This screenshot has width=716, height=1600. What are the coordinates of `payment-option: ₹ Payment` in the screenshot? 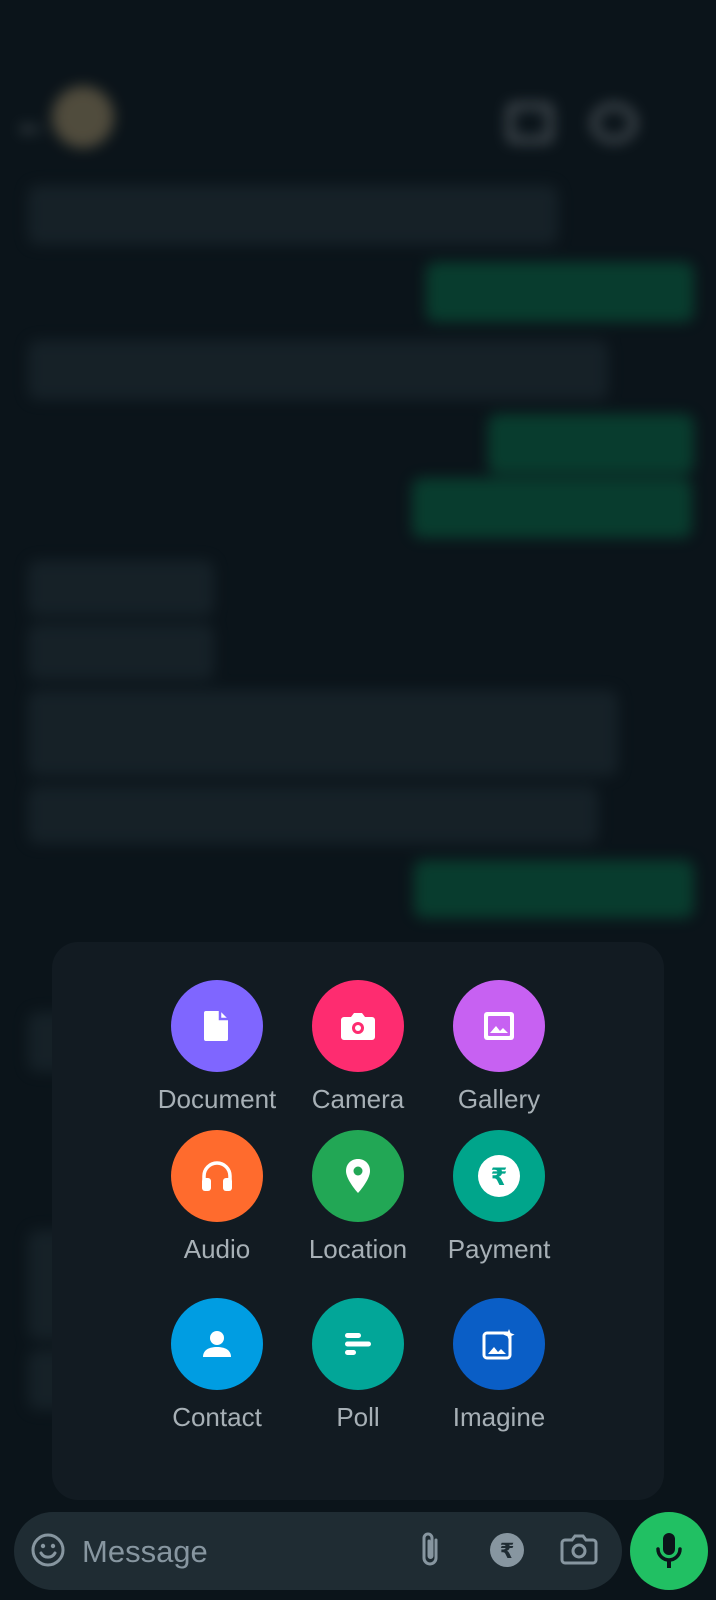 It's located at (499, 1197).